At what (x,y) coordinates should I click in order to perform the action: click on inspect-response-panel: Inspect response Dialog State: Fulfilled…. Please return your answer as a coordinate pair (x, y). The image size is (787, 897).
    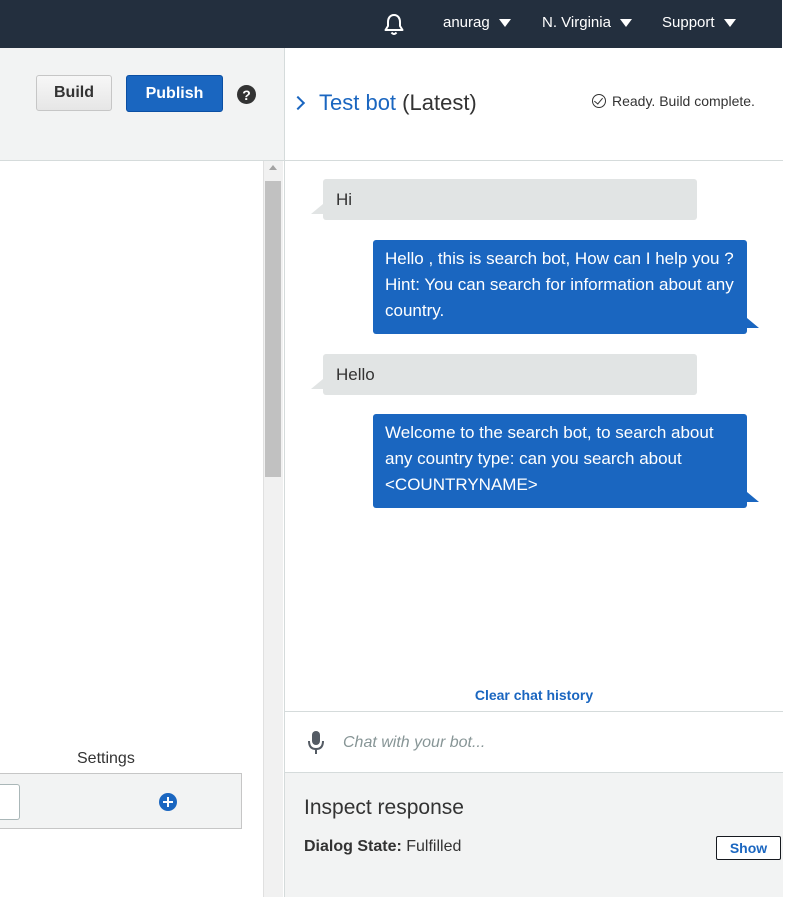
    Looking at the image, I should click on (534, 834).